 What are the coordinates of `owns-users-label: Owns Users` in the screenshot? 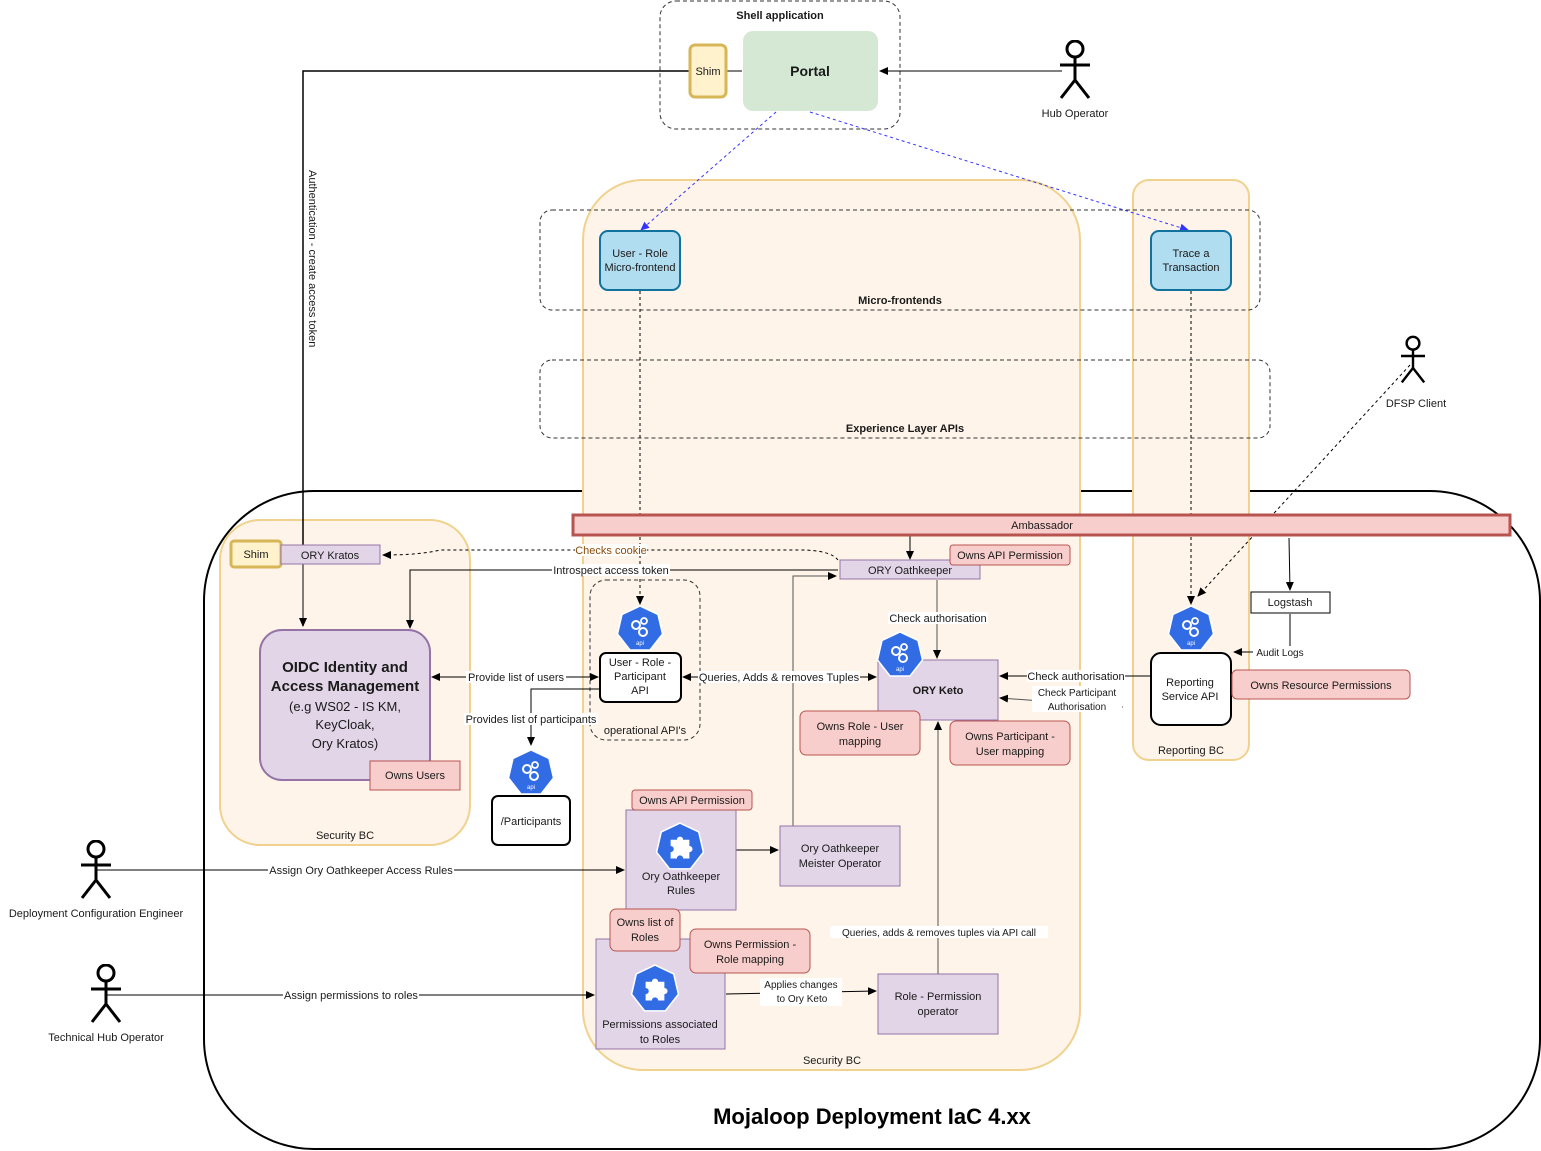 It's located at (415, 776).